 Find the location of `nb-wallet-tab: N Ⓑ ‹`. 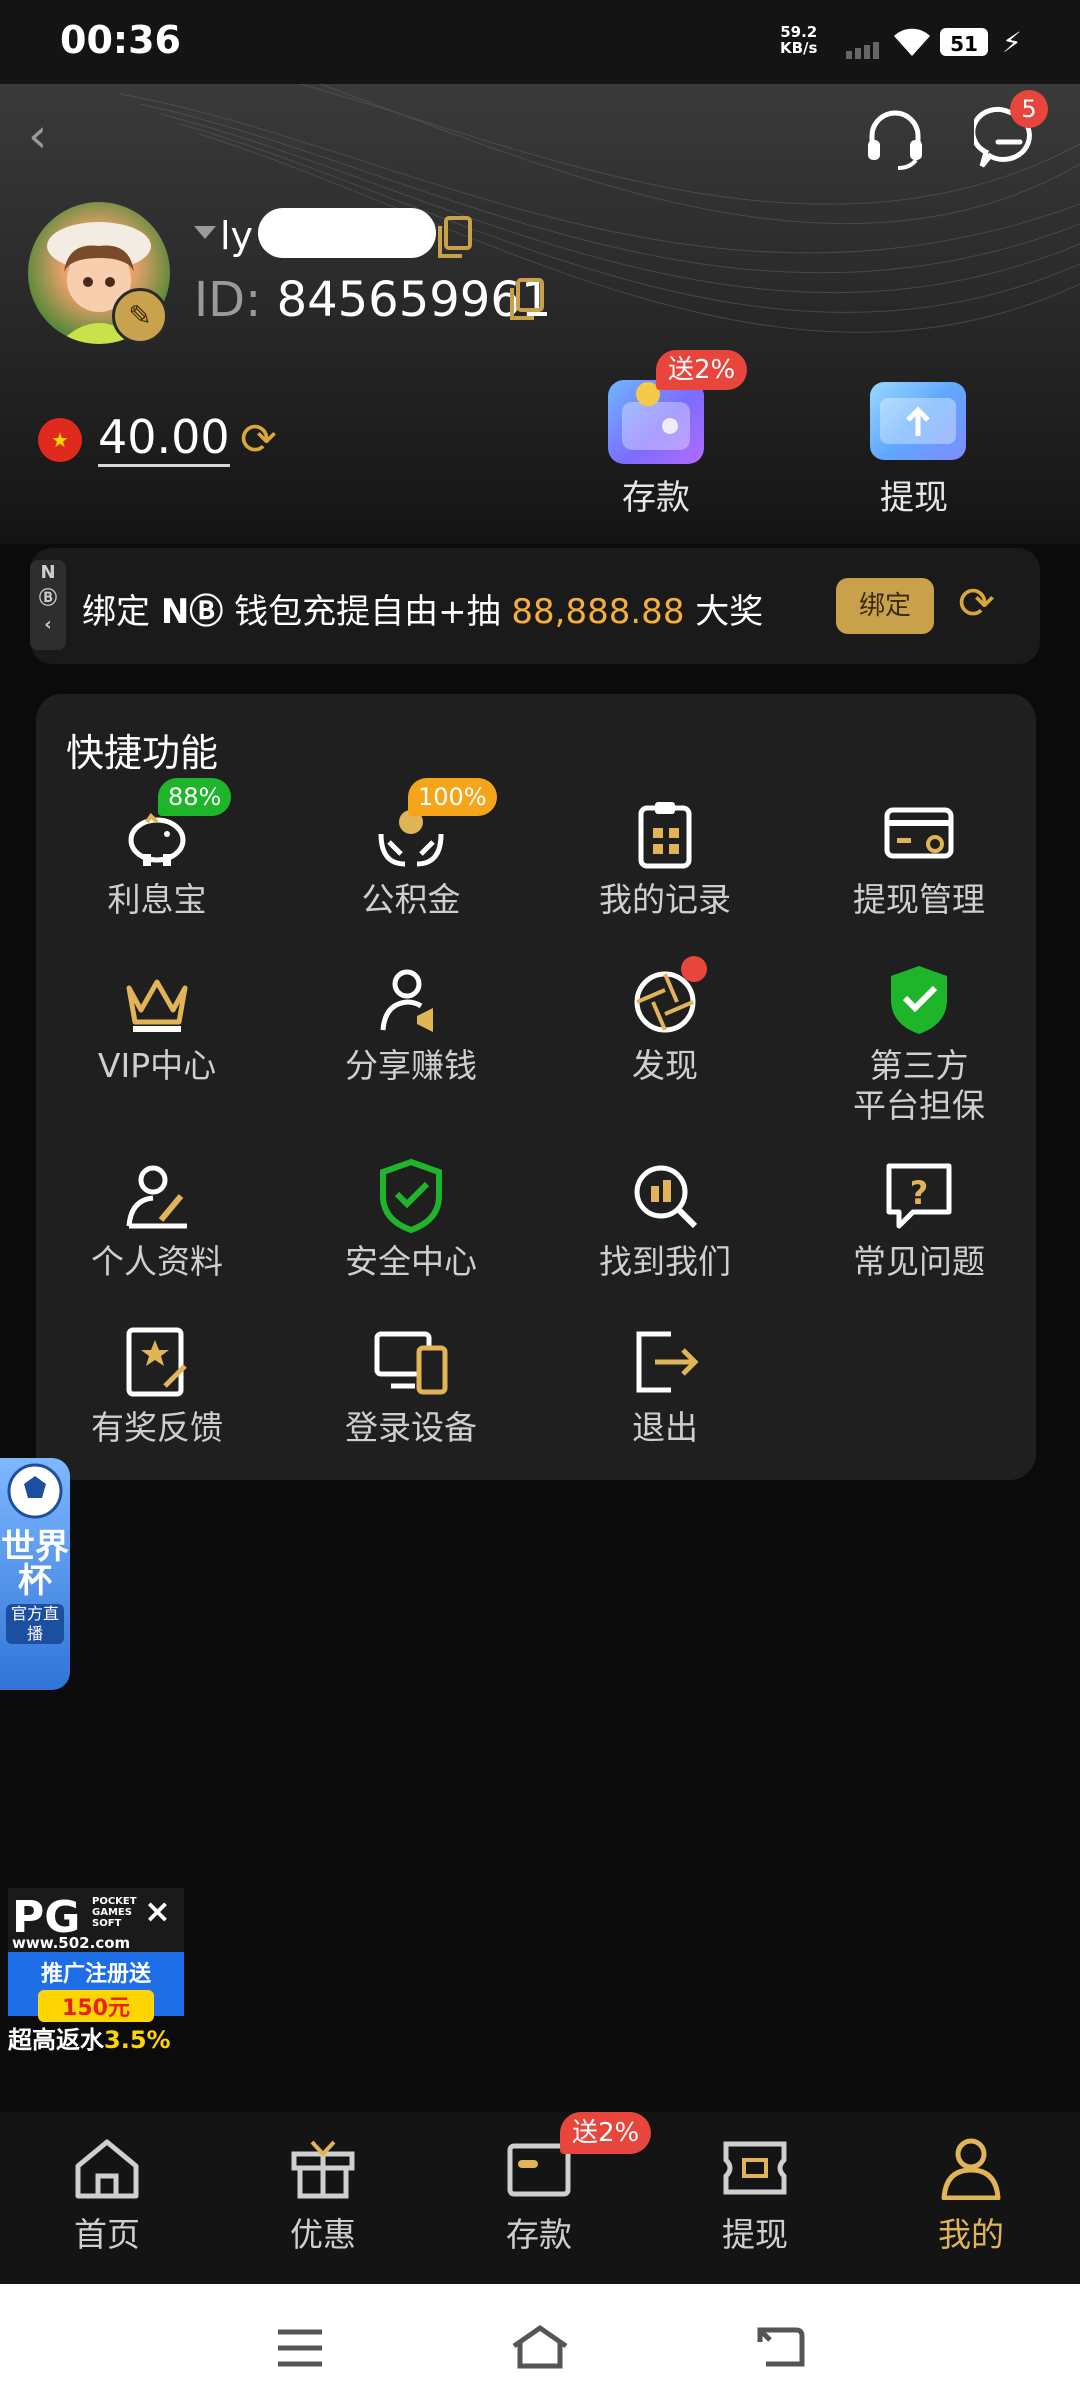

nb-wallet-tab: N Ⓑ ‹ is located at coordinates (48, 605).